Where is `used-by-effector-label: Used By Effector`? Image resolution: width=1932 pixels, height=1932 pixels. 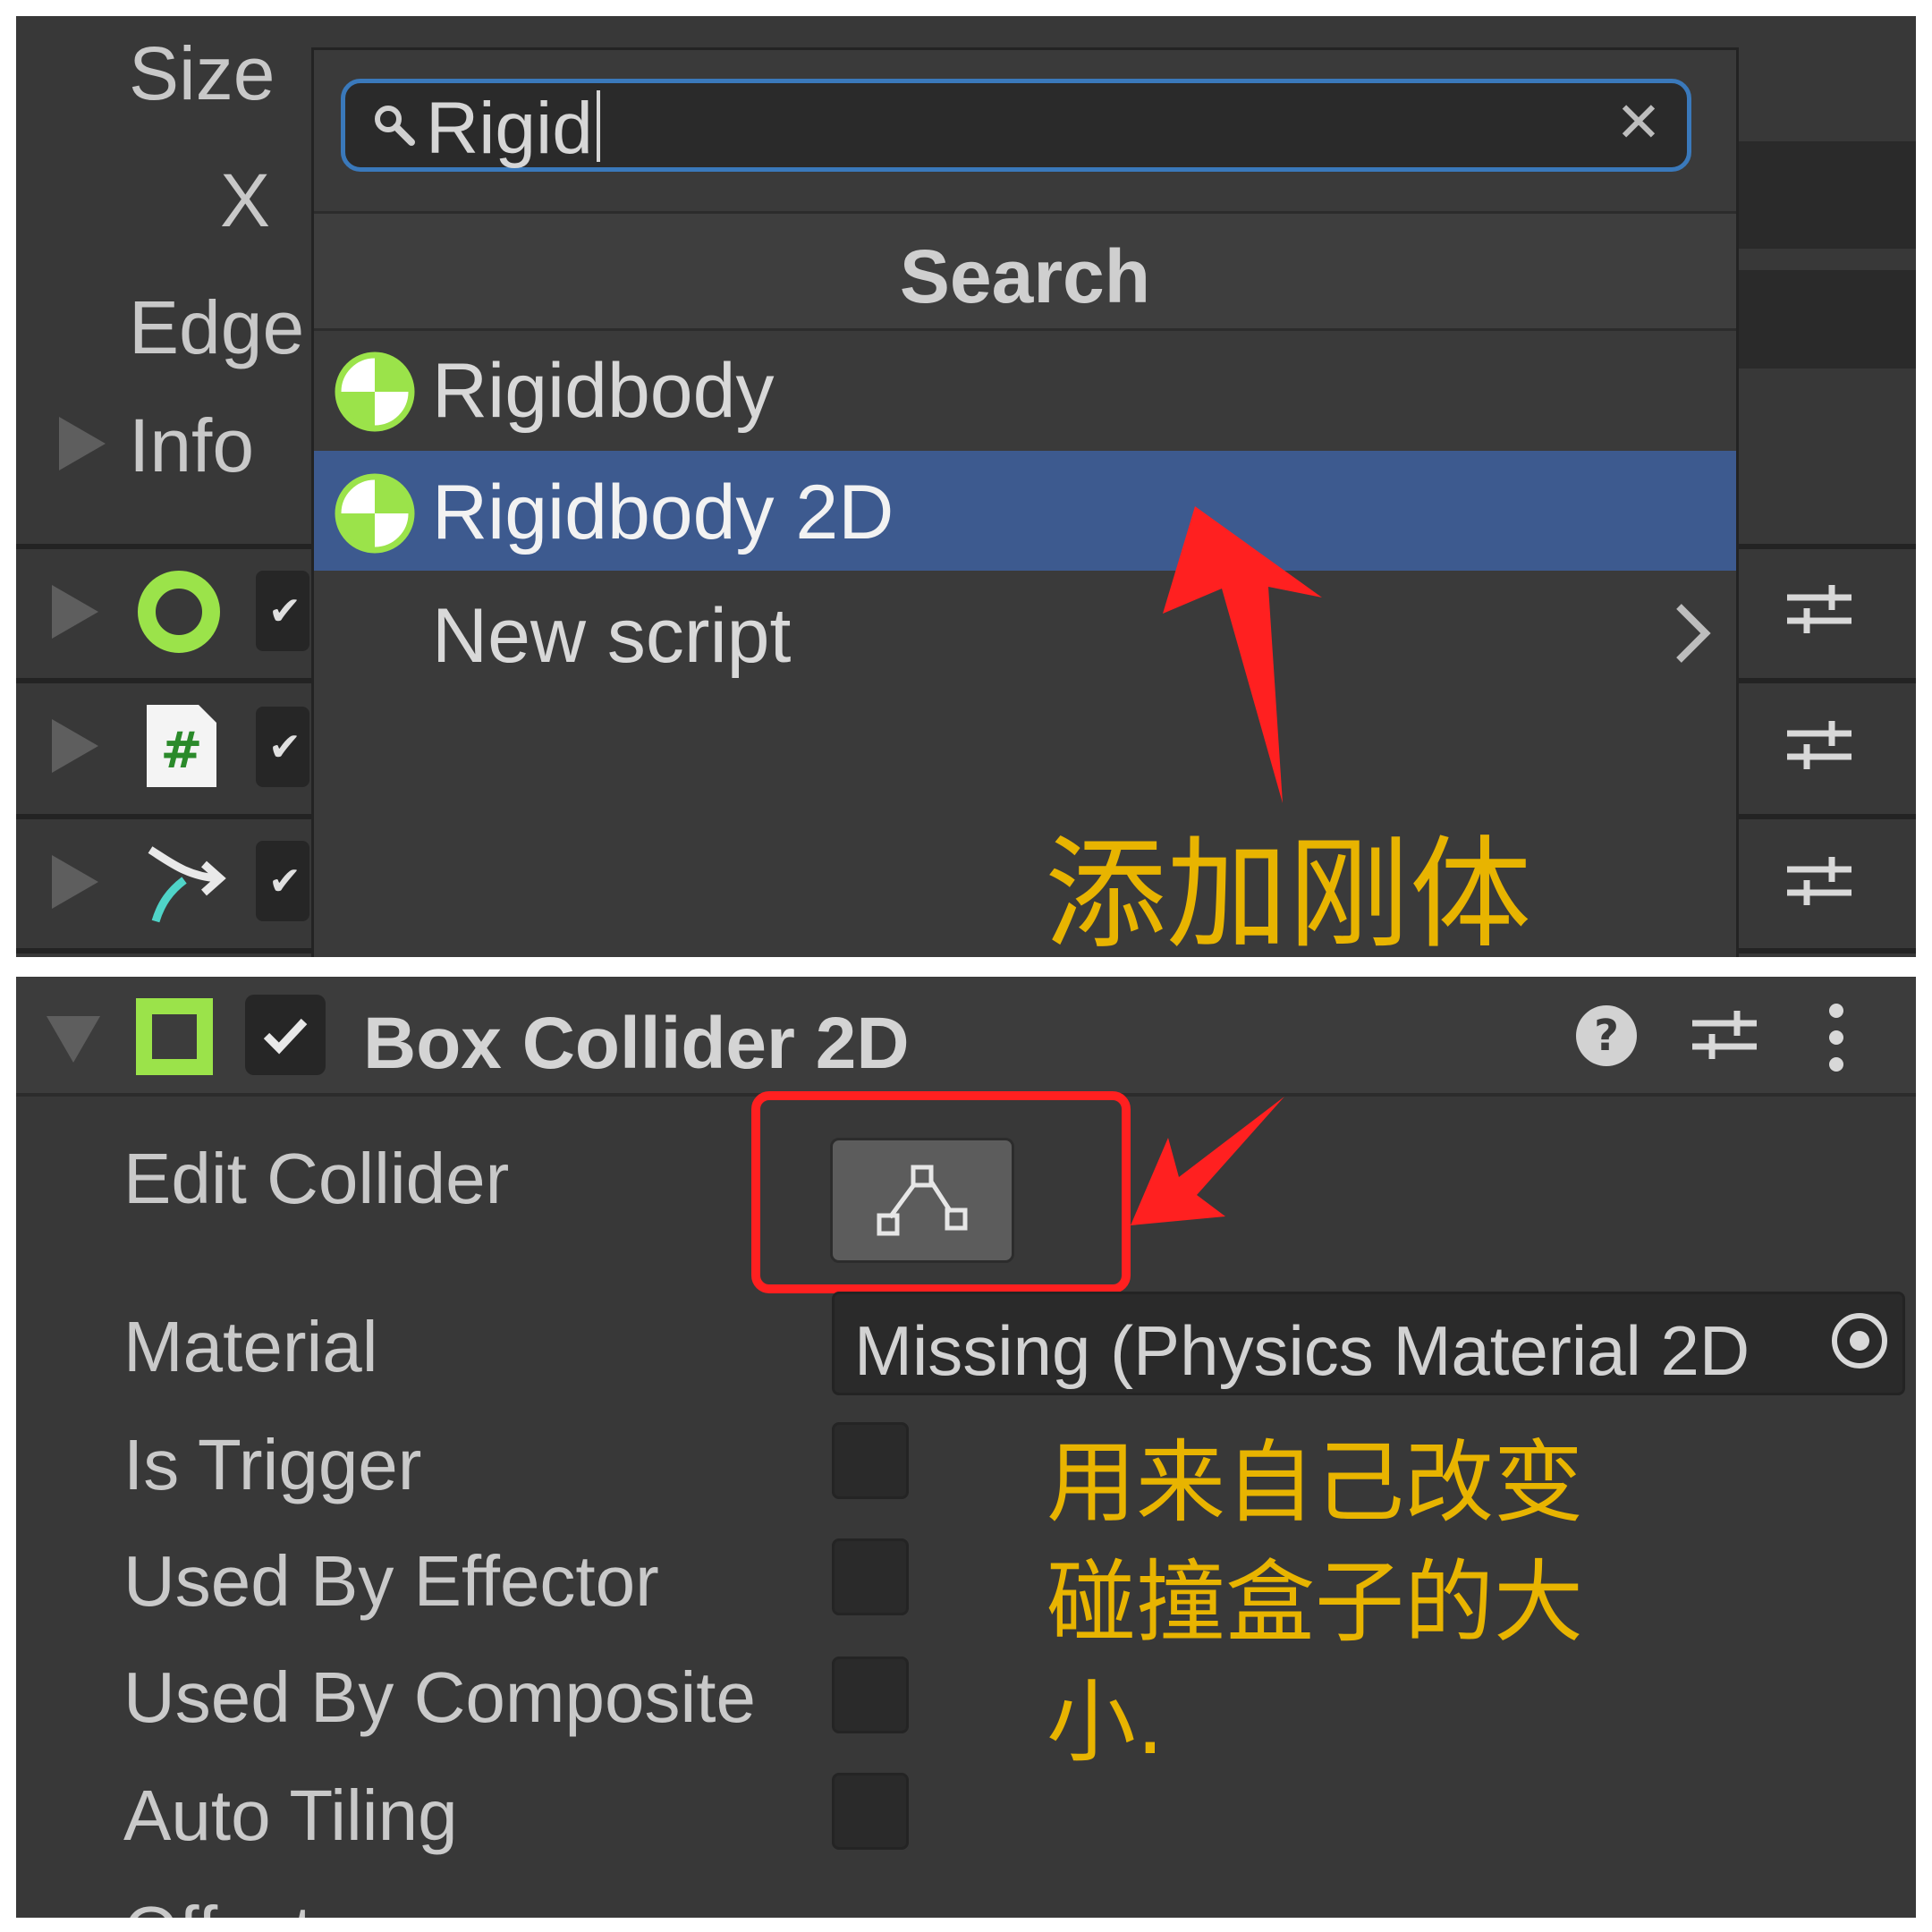 used-by-effector-label: Used By Effector is located at coordinates (391, 1581).